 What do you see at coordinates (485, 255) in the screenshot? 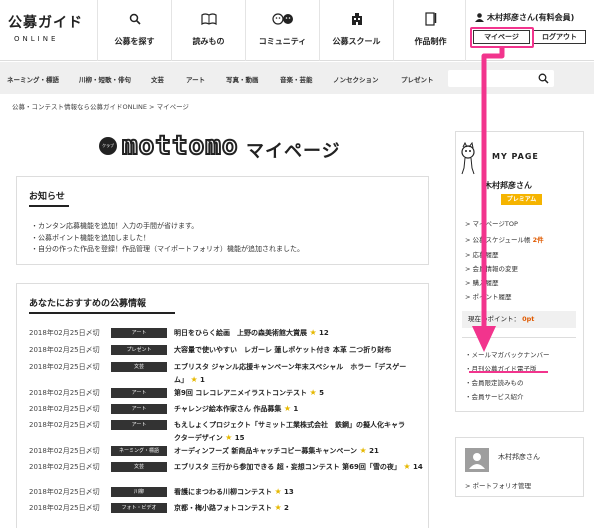
I see `sidebar-link-label: 応募履歴` at bounding box center [485, 255].